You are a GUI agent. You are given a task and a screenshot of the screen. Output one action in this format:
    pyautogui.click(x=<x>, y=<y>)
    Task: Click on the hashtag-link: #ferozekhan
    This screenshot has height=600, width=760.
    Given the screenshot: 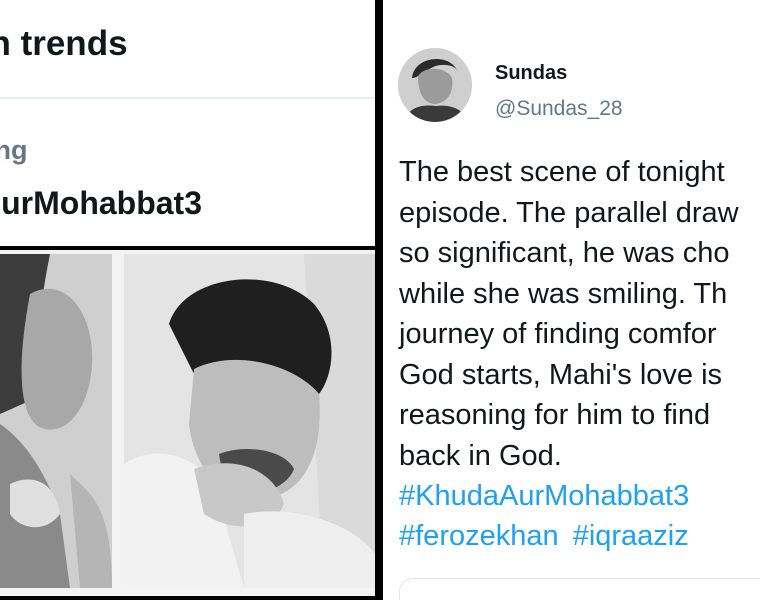 What is the action you would take?
    pyautogui.click(x=479, y=536)
    